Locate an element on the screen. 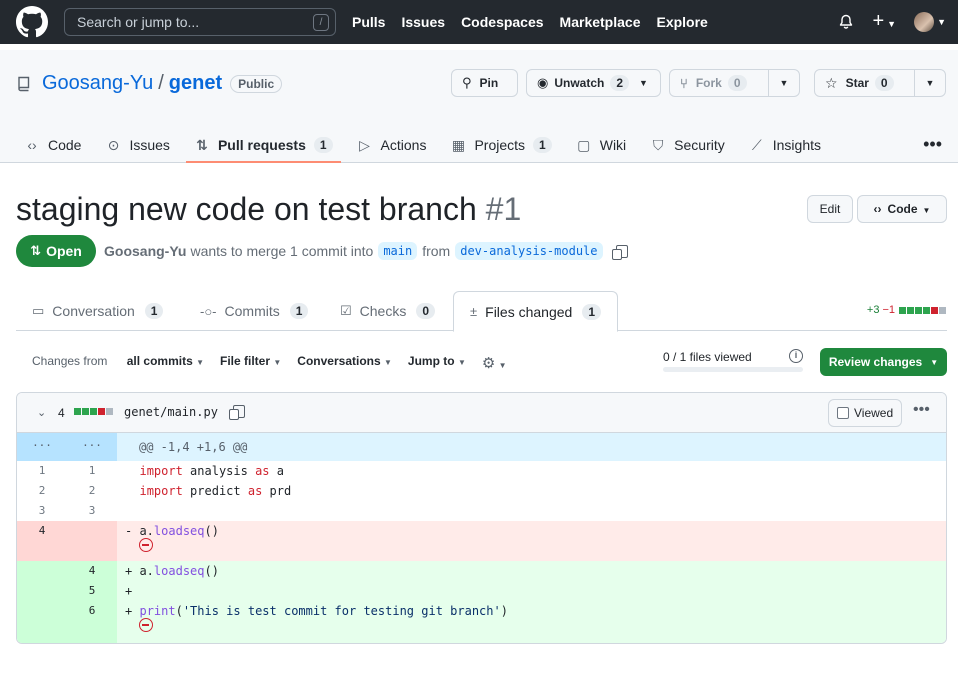 Image resolution: width=958 pixels, height=677 pixels. nav-pulls: Pulls is located at coordinates (368, 22).